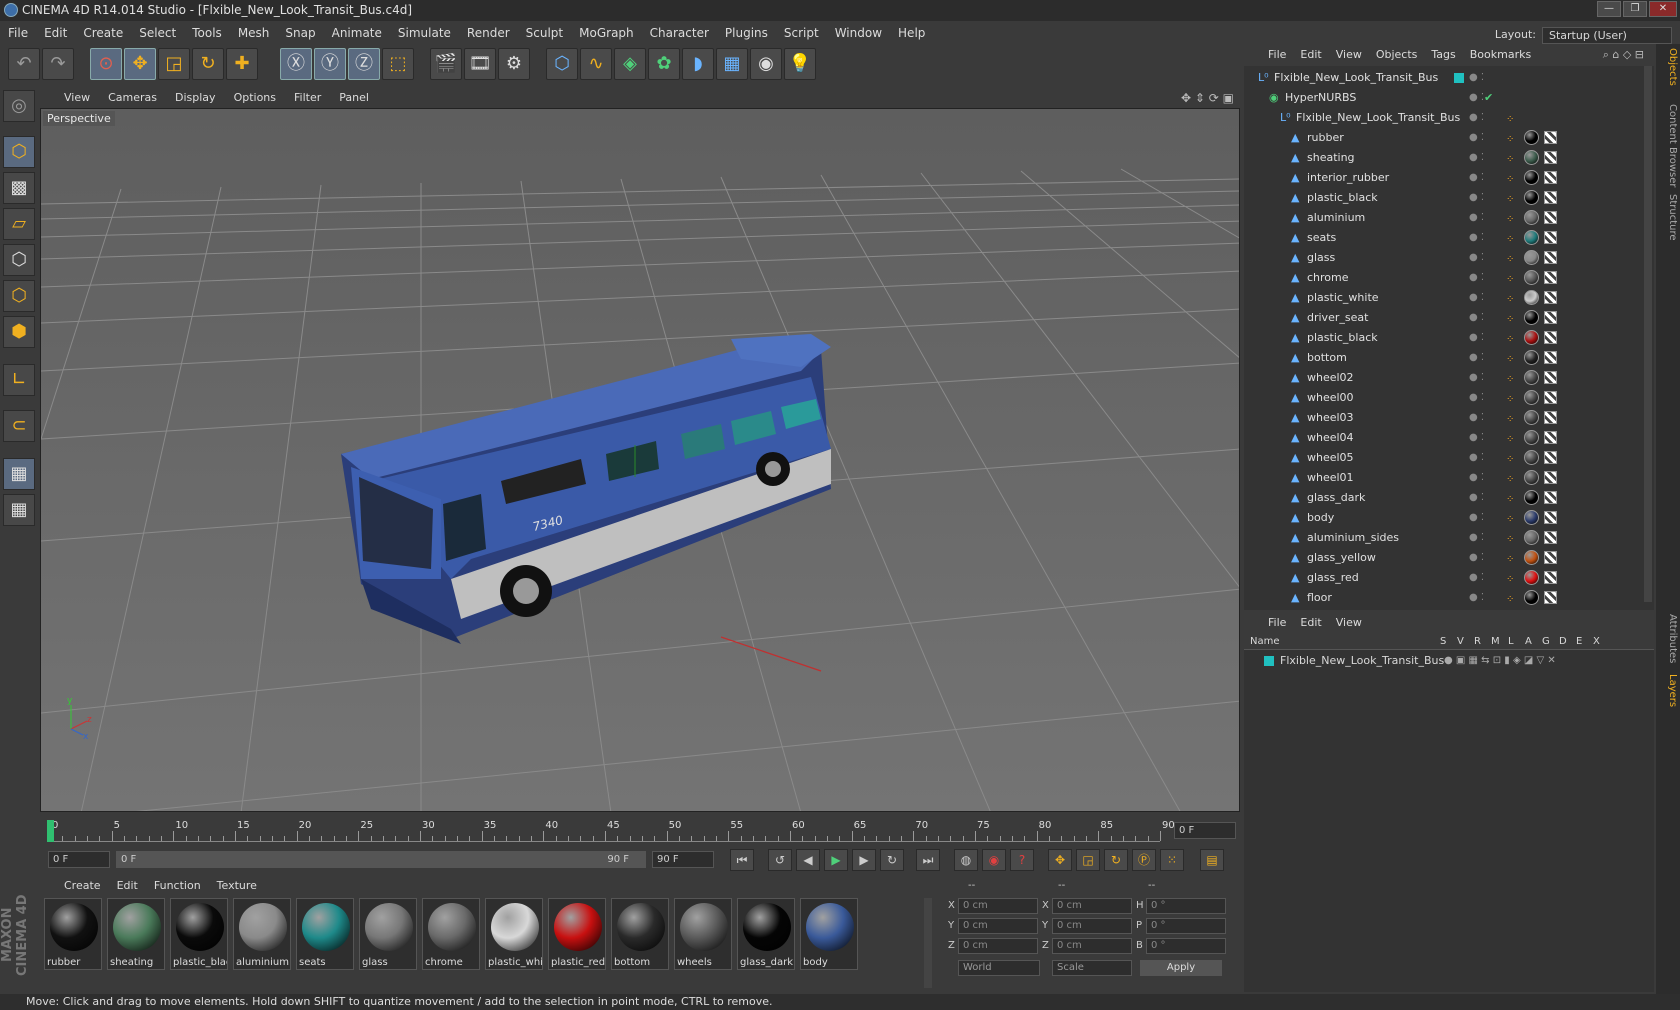 The image size is (1680, 1010). I want to click on y-axis-lock-icon: Ⓨ, so click(330, 64).